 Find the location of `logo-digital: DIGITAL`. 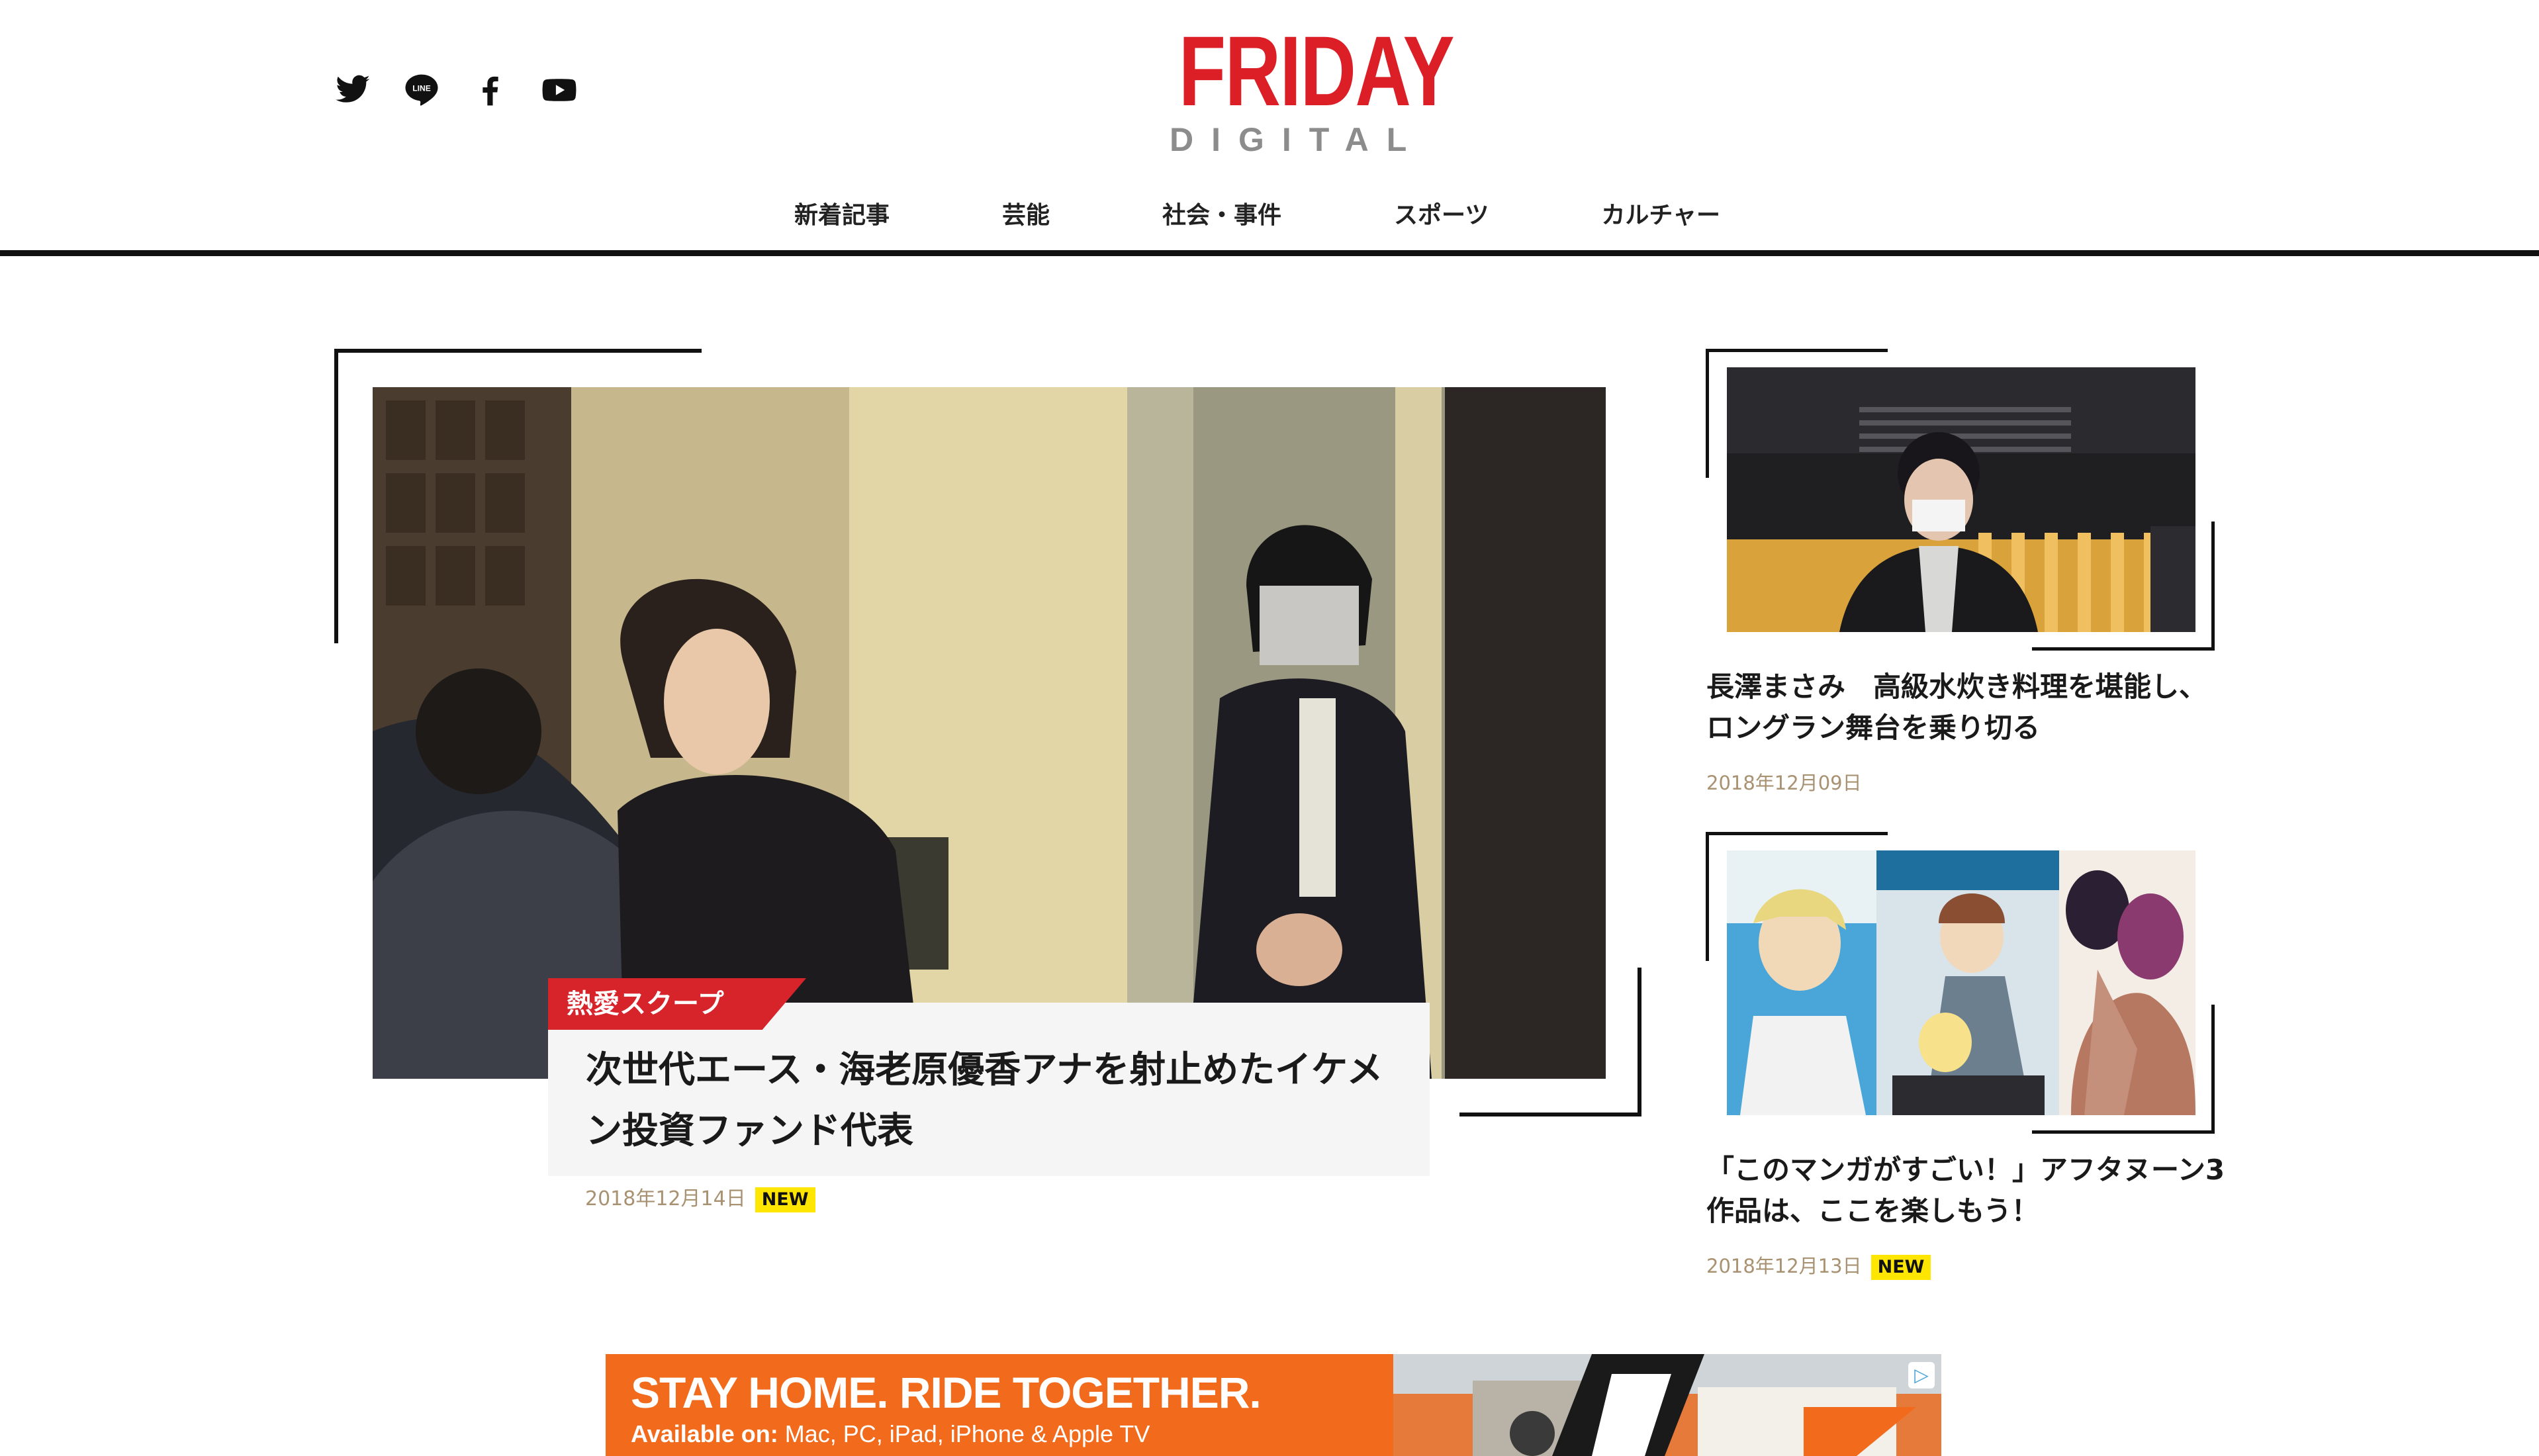

logo-digital: DIGITAL is located at coordinates (1298, 139).